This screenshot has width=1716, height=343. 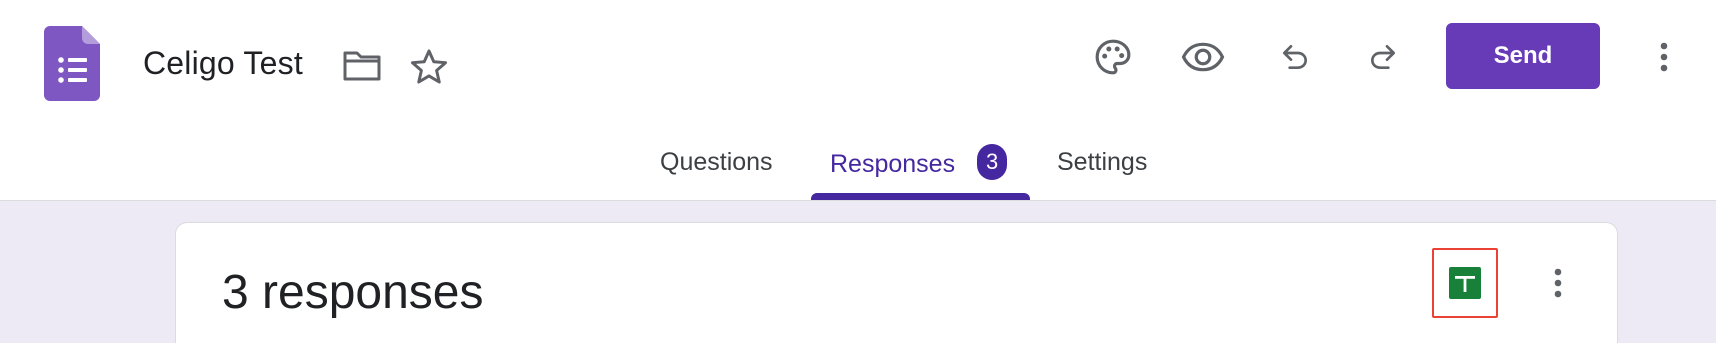 What do you see at coordinates (1383, 57) in the screenshot?
I see `redo-icon` at bounding box center [1383, 57].